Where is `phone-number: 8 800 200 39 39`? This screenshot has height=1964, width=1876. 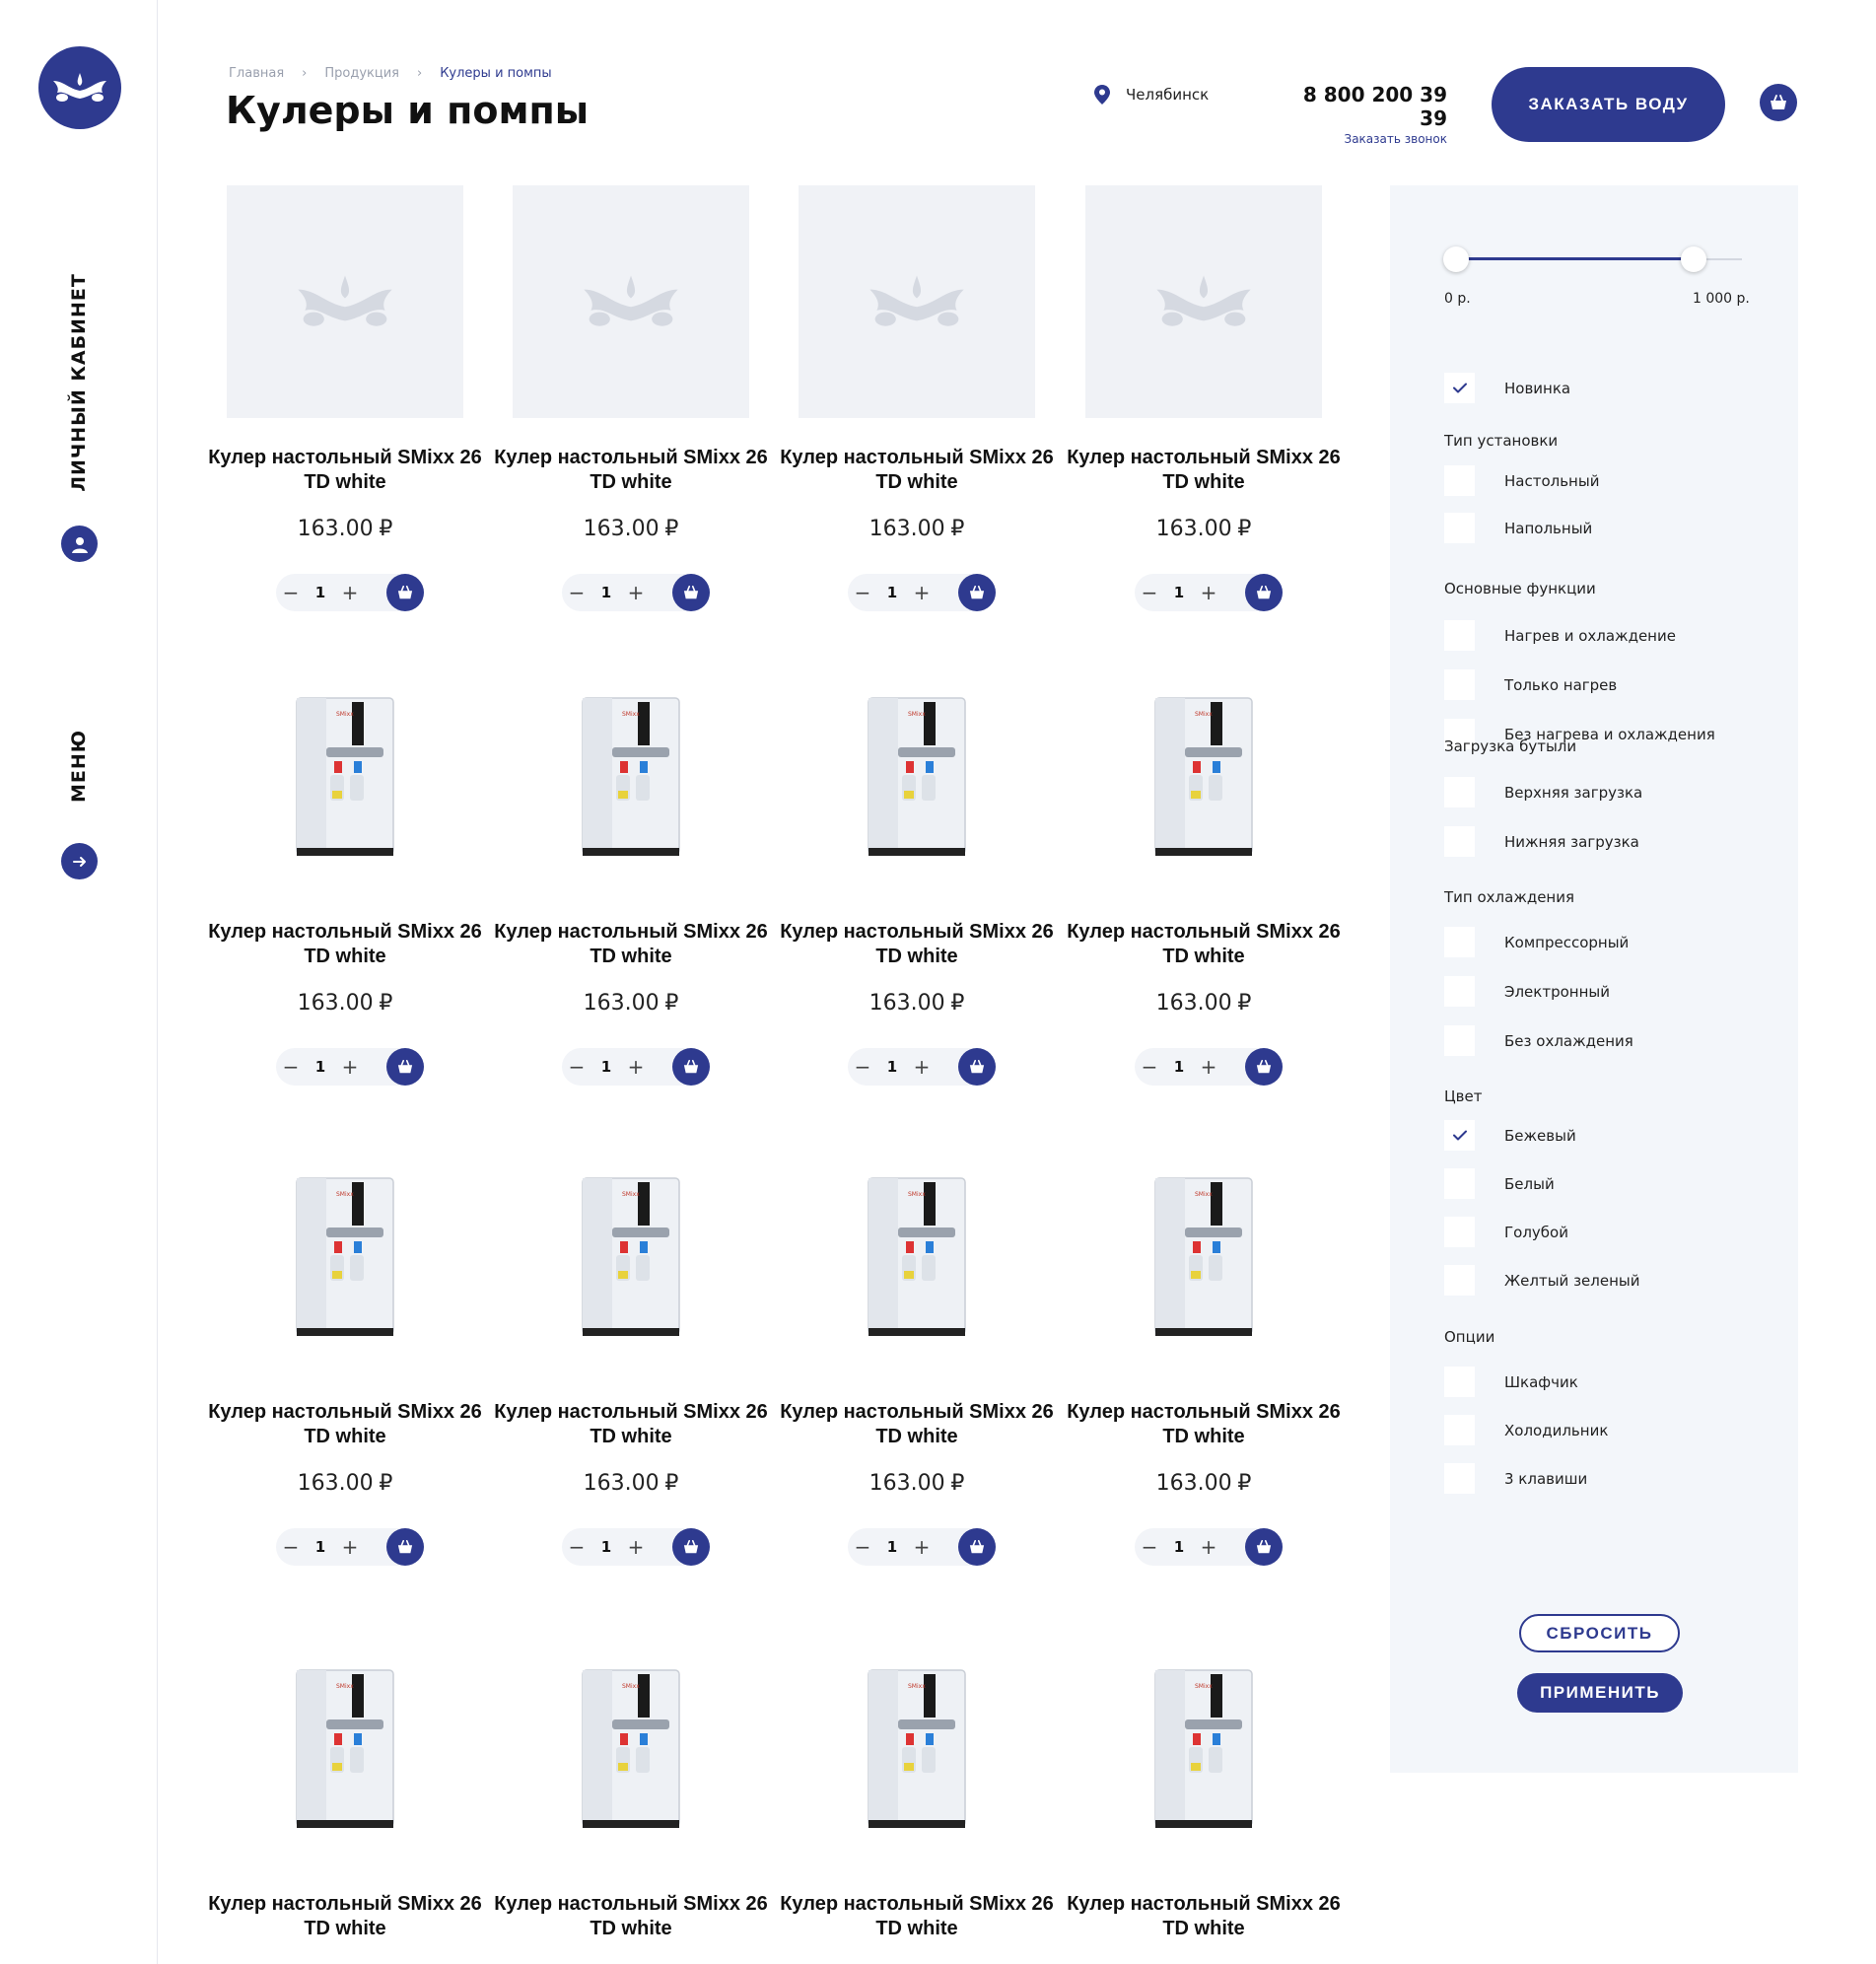
phone-number: 8 800 200 39 39 is located at coordinates (1364, 106).